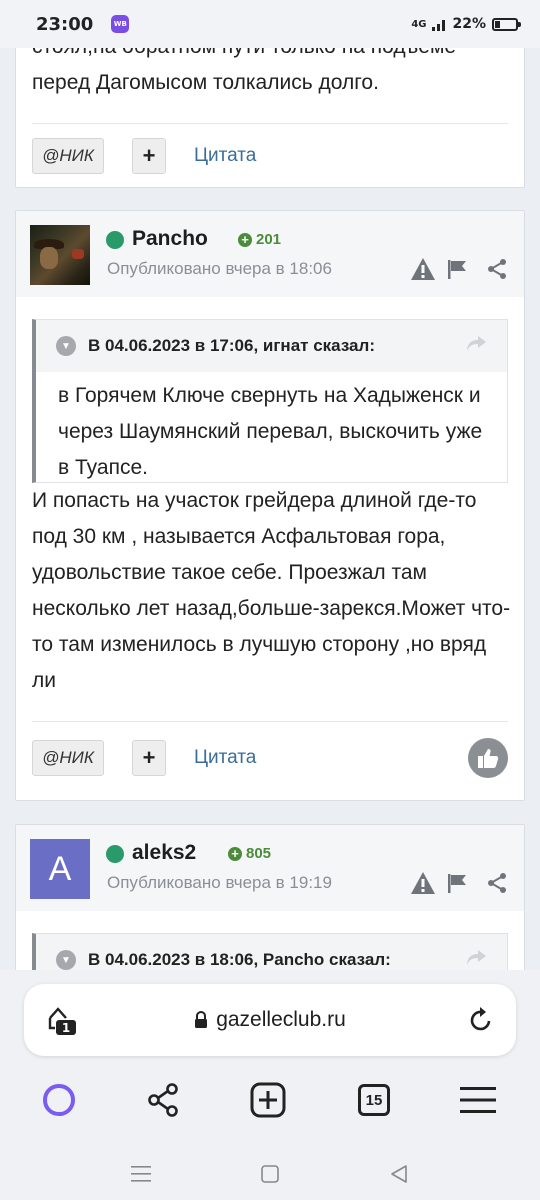 This screenshot has width=540, height=1200. I want to click on recents-button, so click(141, 1174).